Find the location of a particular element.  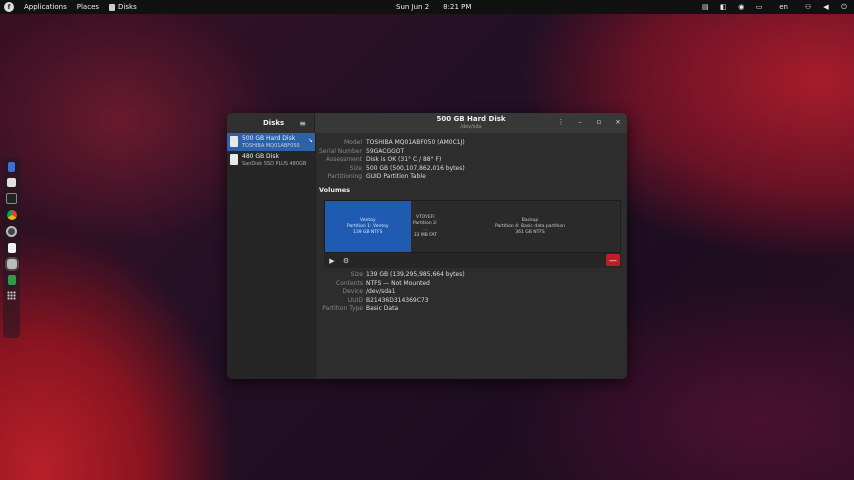

power-icon: ⏻ is located at coordinates (844, 7).